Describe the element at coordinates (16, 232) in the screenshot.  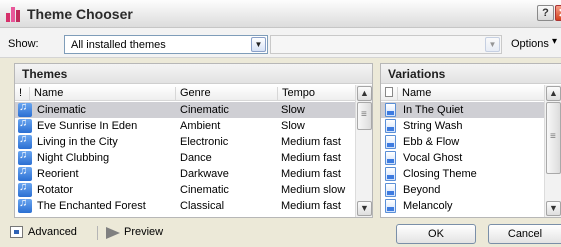
I see `advanced-icon` at that location.